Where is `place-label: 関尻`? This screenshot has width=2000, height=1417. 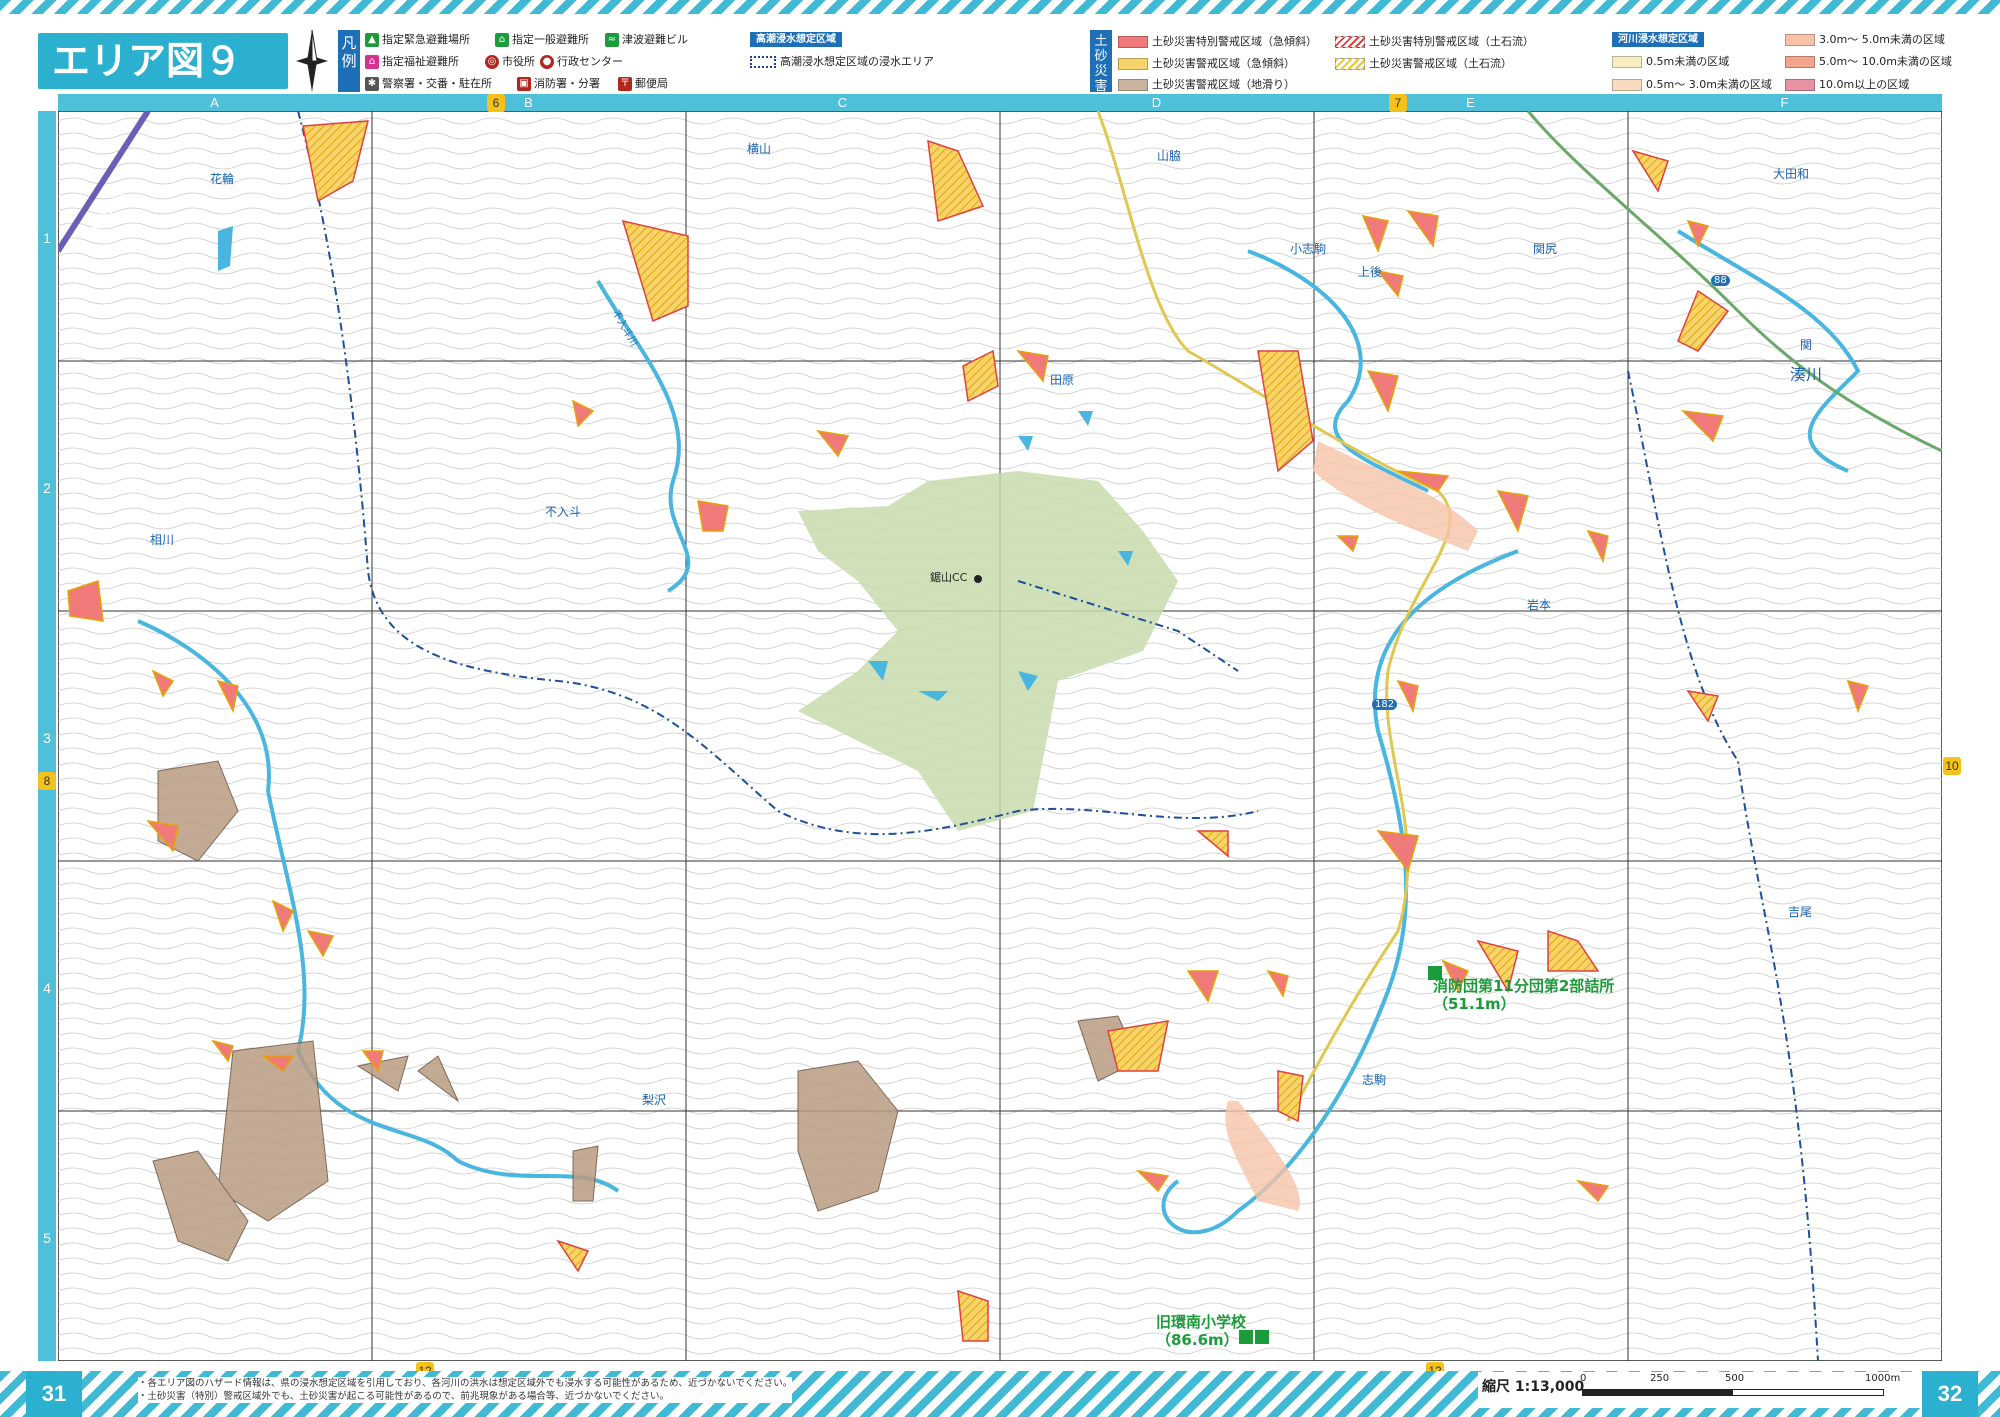 place-label: 関尻 is located at coordinates (1545, 249).